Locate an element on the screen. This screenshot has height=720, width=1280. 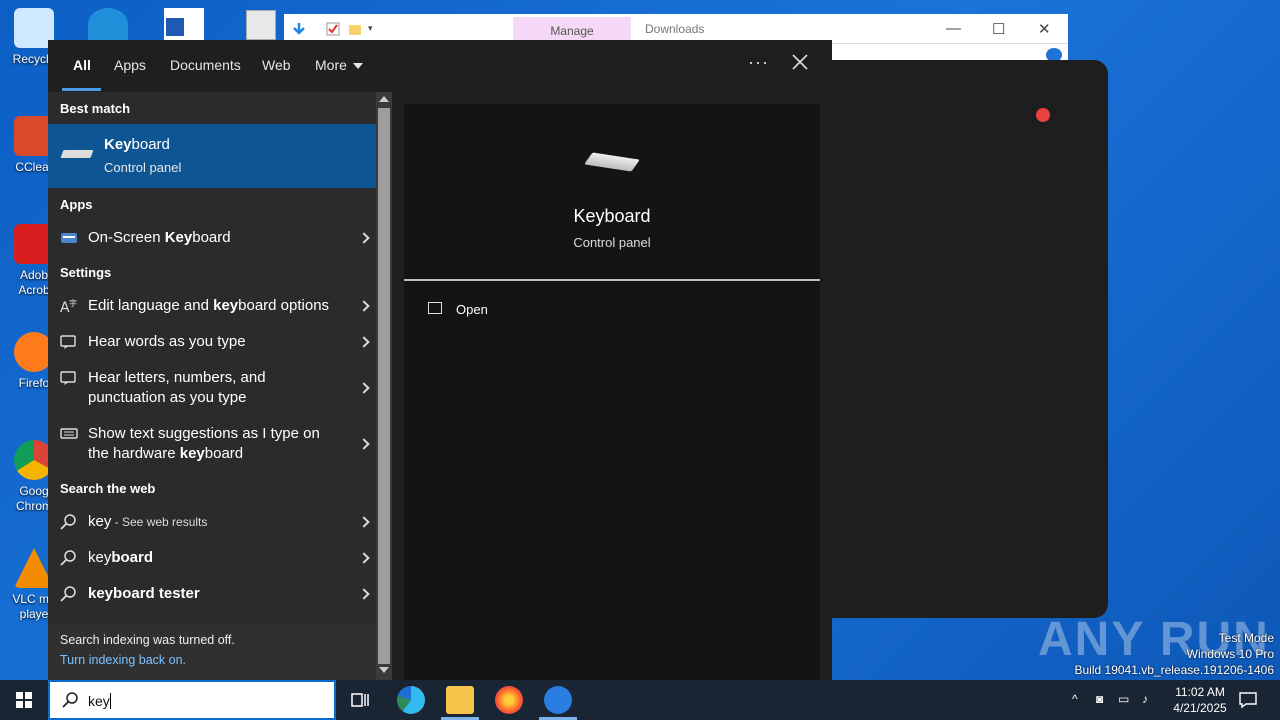
label-bold: key is located at coordinates (226, 305).